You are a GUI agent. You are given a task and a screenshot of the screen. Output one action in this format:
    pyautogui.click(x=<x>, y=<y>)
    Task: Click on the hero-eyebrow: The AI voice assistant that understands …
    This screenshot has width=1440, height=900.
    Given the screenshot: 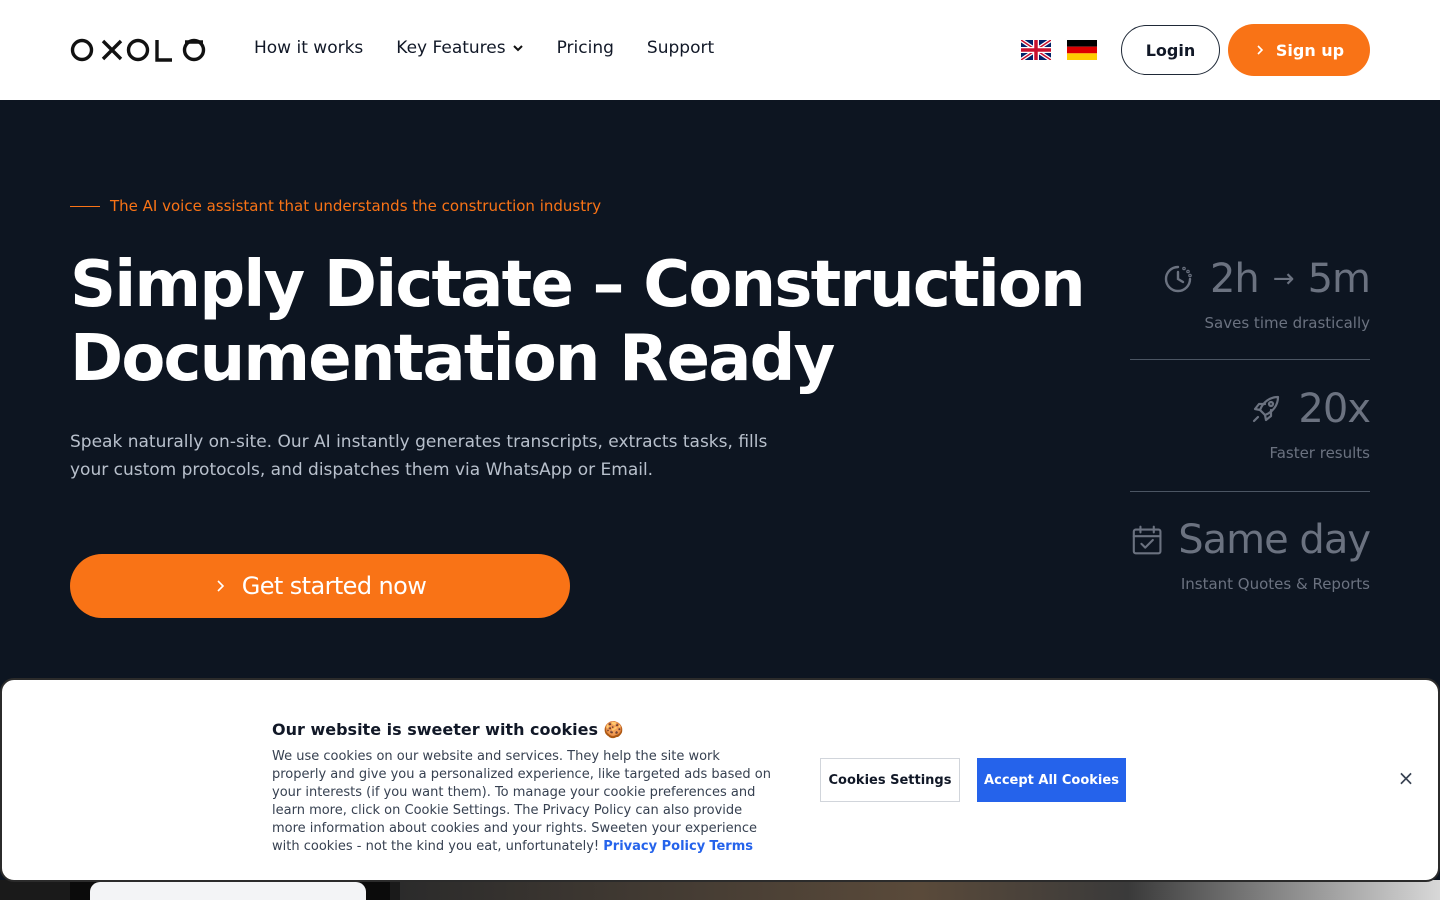 What is the action you would take?
    pyautogui.click(x=335, y=206)
    